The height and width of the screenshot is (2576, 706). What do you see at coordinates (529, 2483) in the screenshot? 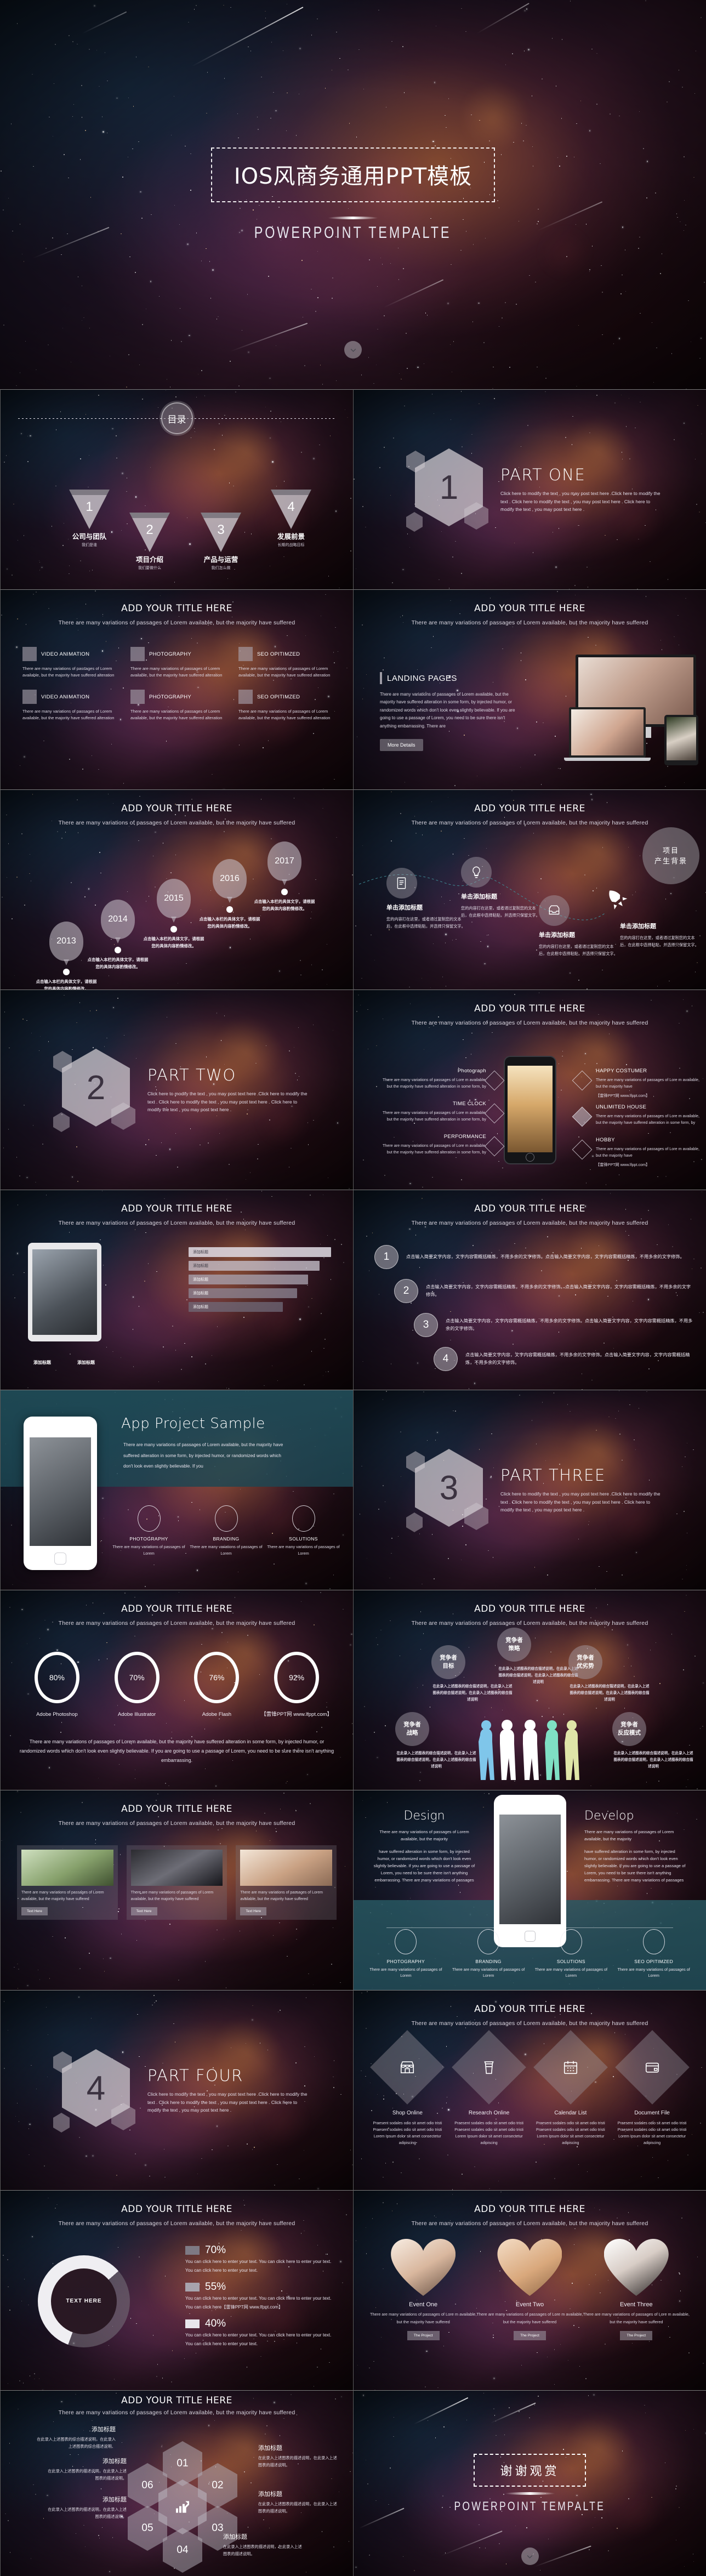
I see `slide-thank-you: 谢谢观赏 POWERPOINT TEMPALTE` at bounding box center [529, 2483].